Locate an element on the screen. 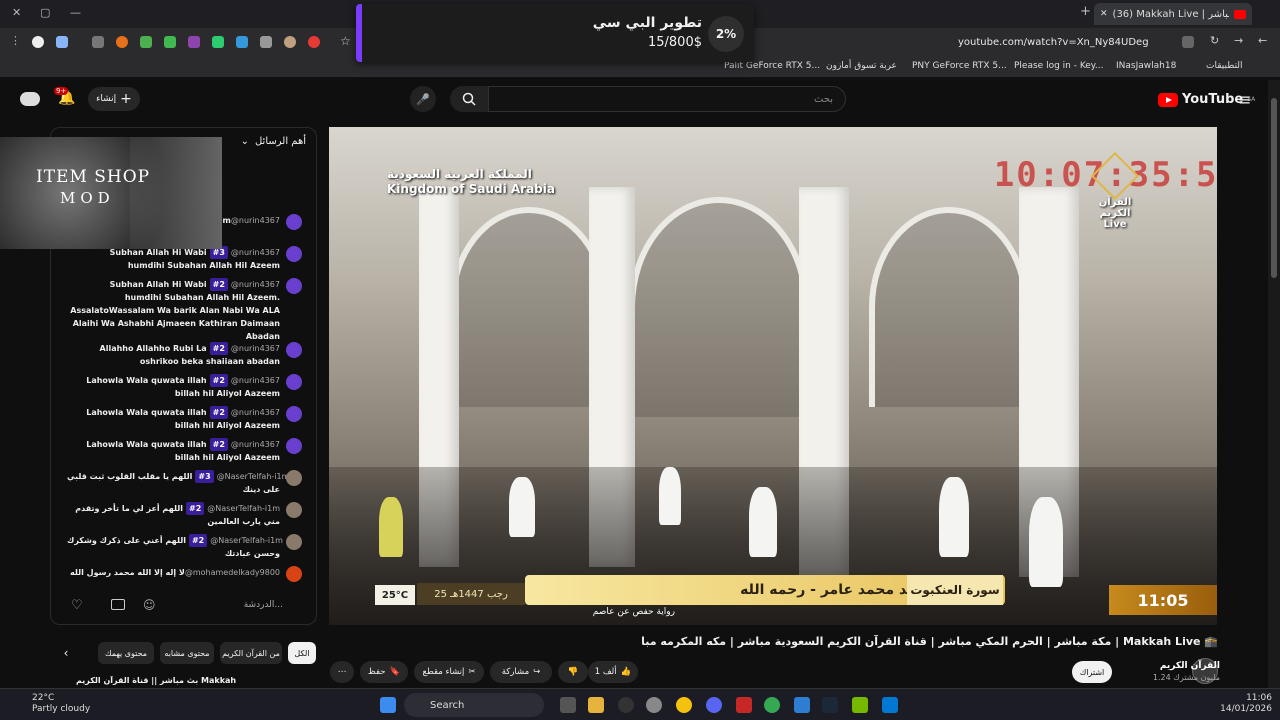  extension-kick-icon is located at coordinates (218, 42).